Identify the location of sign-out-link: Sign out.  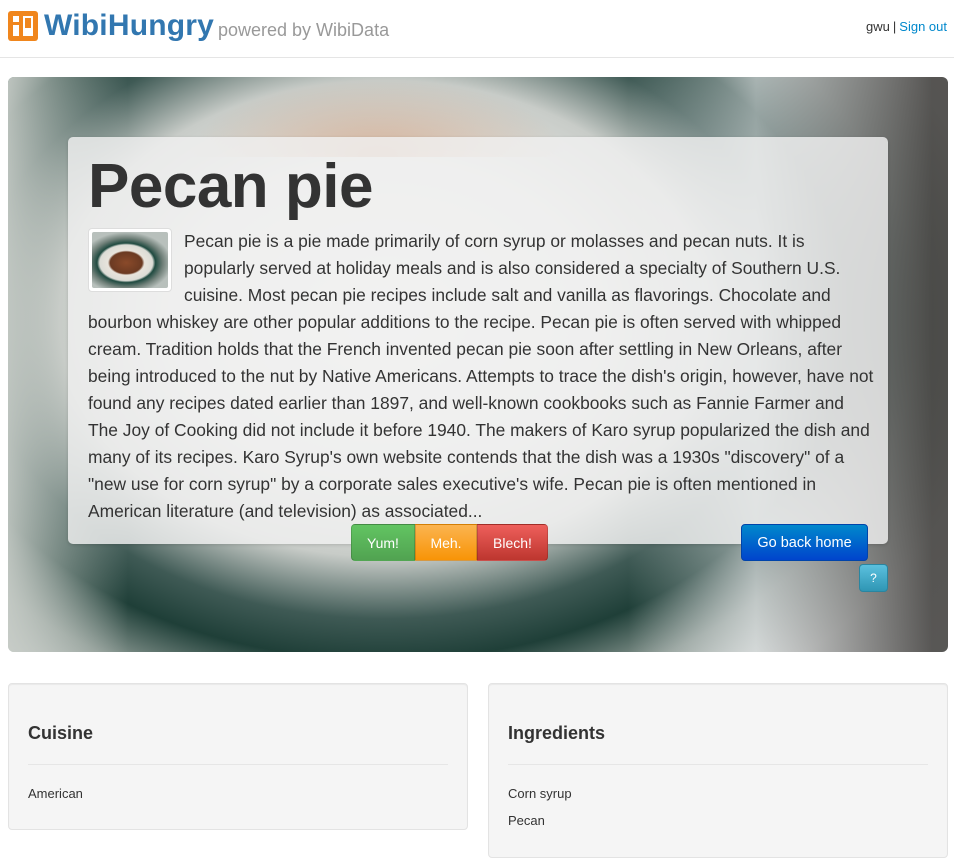
(923, 26).